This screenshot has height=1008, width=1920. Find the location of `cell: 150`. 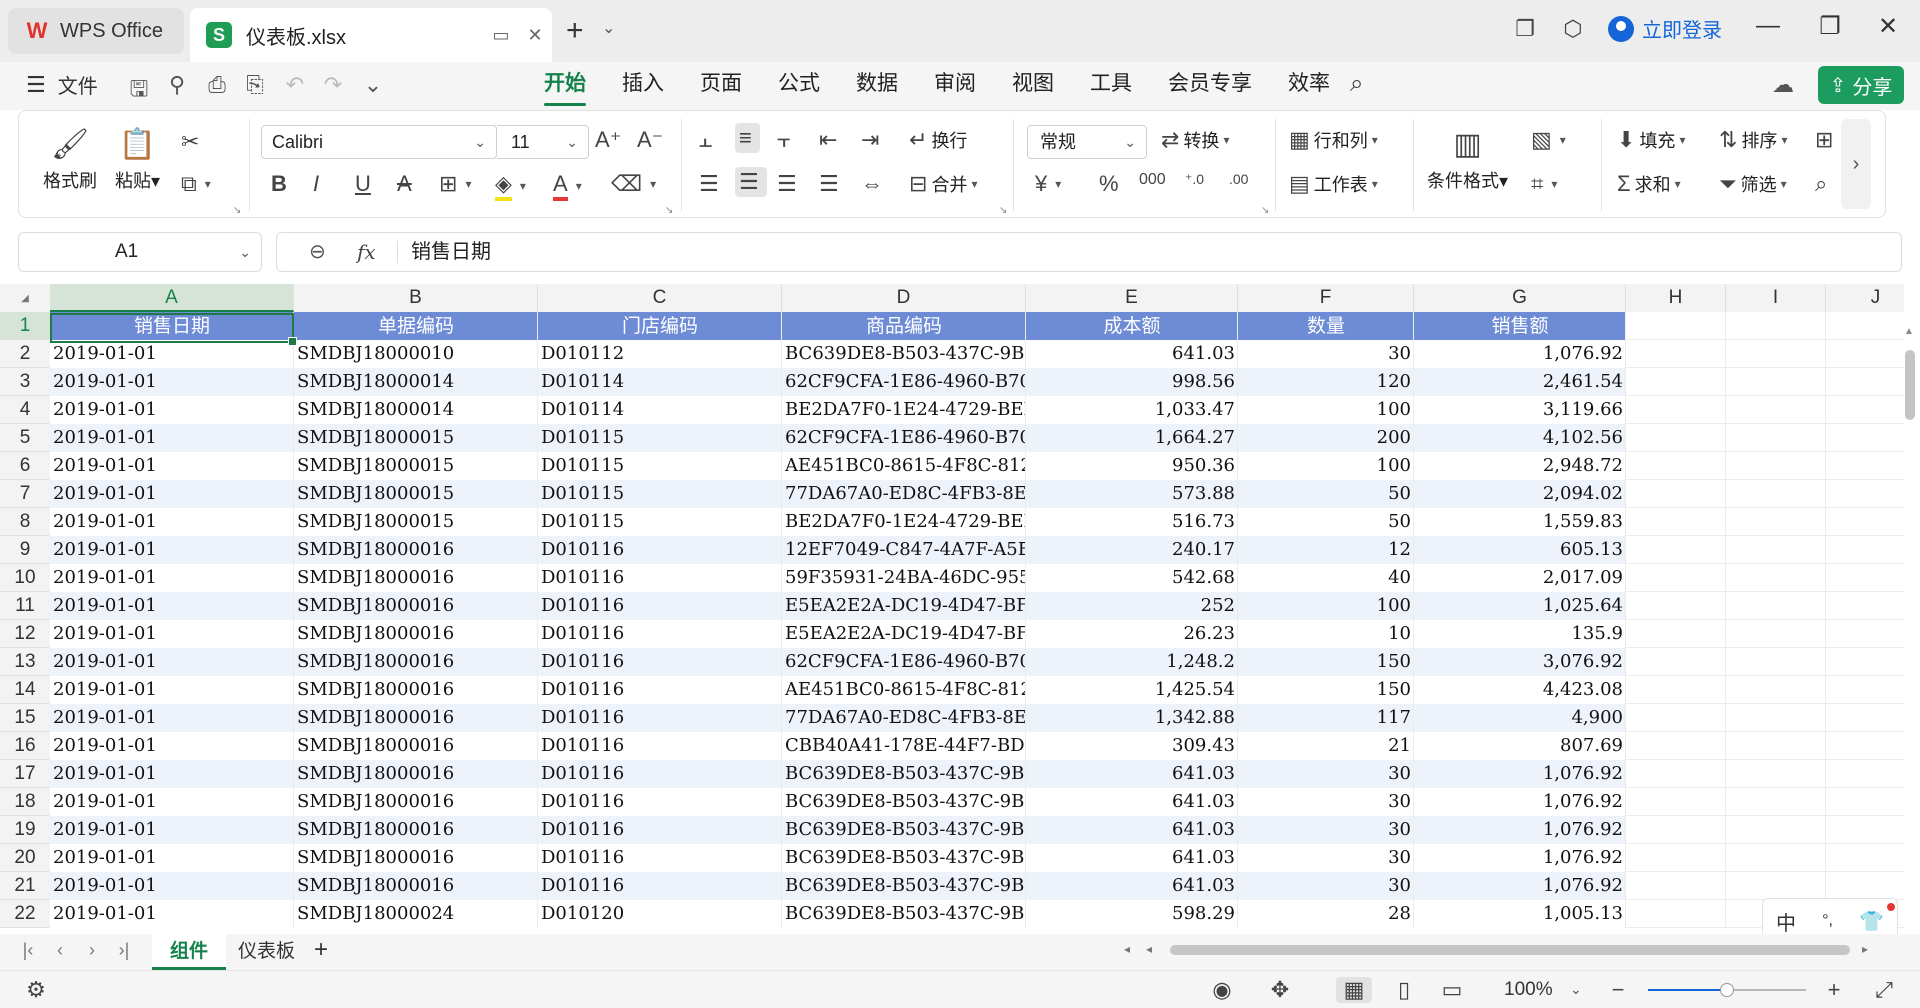

cell: 150 is located at coordinates (1326, 662).